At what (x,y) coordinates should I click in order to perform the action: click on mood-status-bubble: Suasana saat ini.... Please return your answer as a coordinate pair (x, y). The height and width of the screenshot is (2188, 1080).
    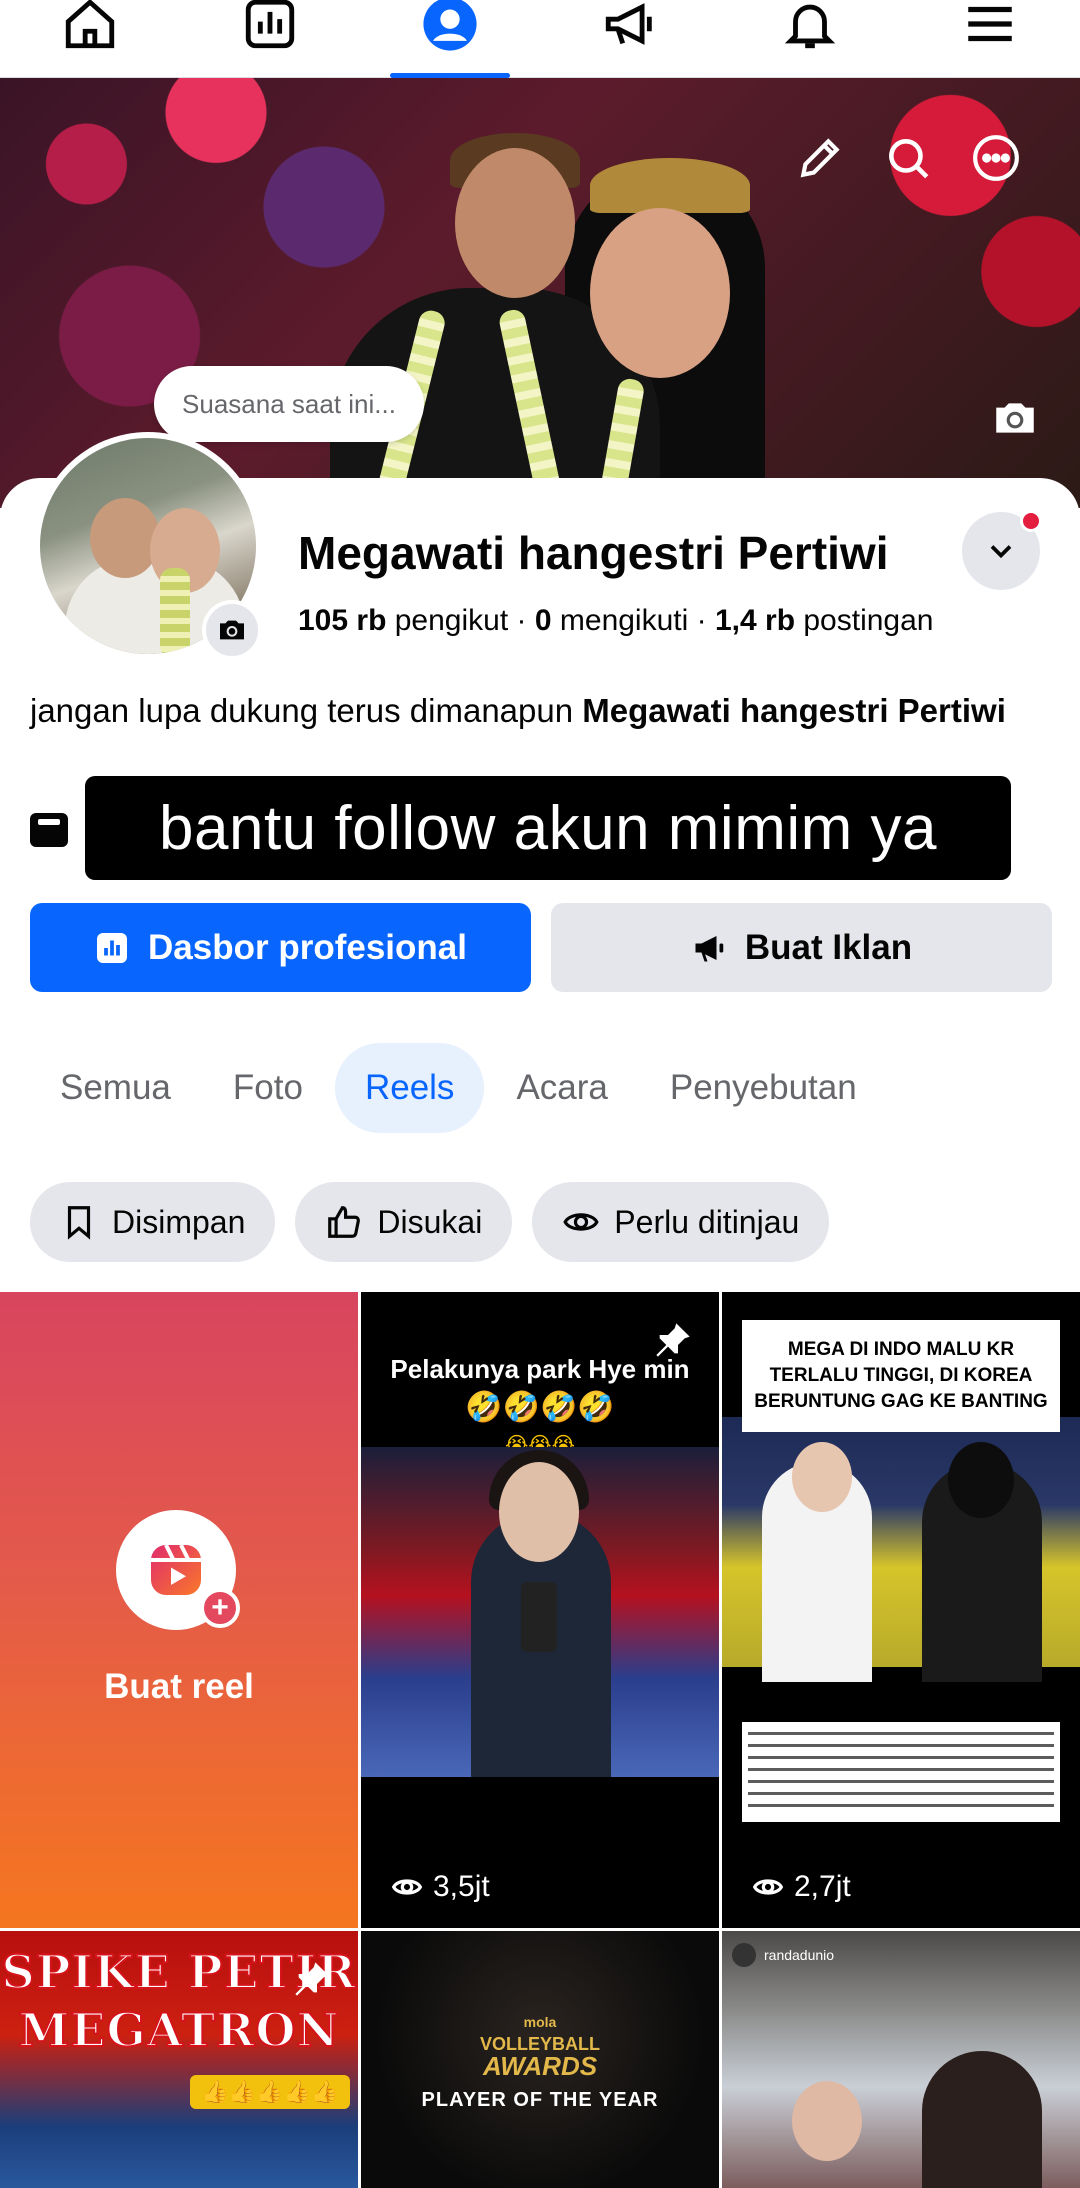
    Looking at the image, I should click on (289, 404).